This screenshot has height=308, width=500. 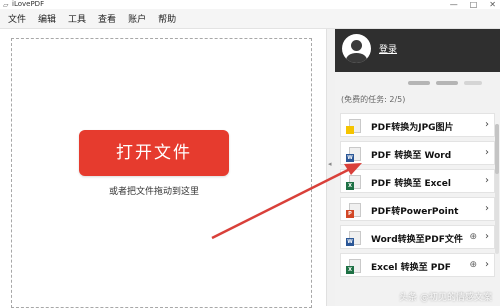 I want to click on maximize-icon: □, so click(x=474, y=4).